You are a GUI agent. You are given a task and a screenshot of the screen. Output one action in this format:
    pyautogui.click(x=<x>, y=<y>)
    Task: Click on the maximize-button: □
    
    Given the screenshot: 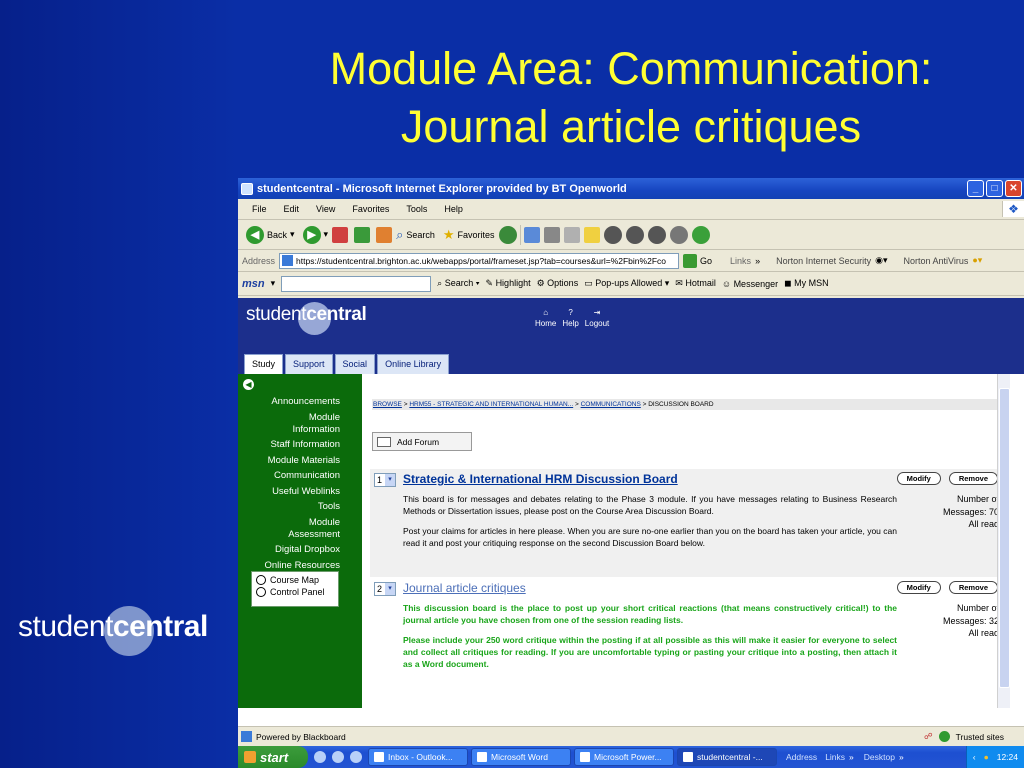 What is the action you would take?
    pyautogui.click(x=994, y=188)
    